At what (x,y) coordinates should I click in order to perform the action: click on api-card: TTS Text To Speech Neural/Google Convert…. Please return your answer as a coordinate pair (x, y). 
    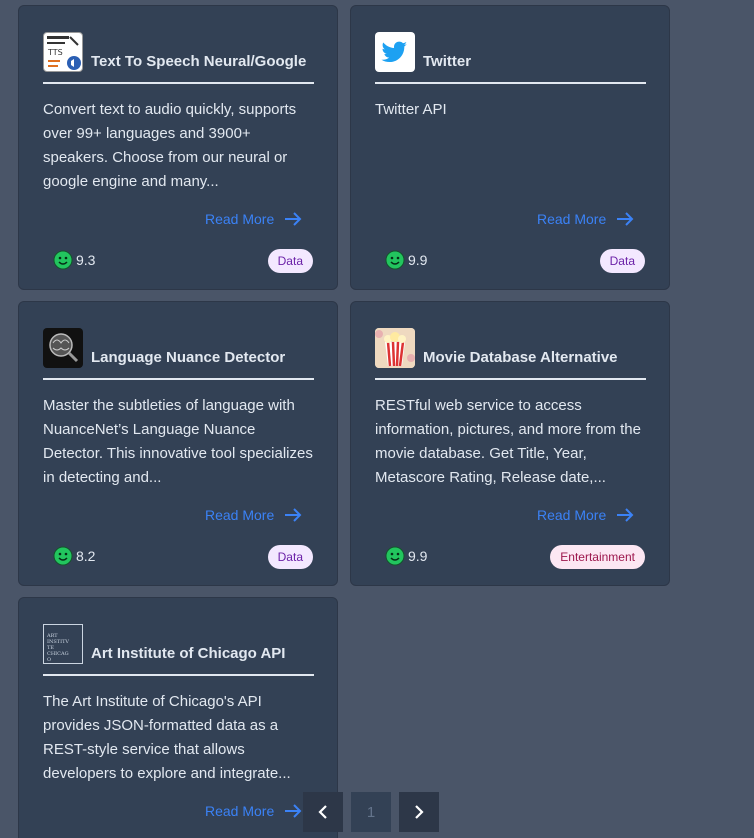
    Looking at the image, I should click on (178, 147).